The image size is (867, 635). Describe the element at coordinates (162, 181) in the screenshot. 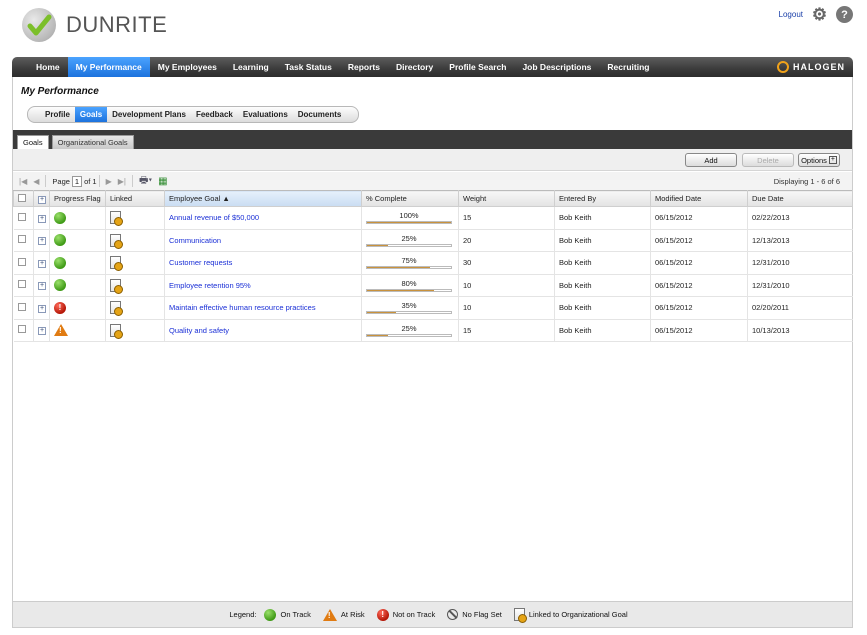

I see `export-excel-icon: ▦` at that location.